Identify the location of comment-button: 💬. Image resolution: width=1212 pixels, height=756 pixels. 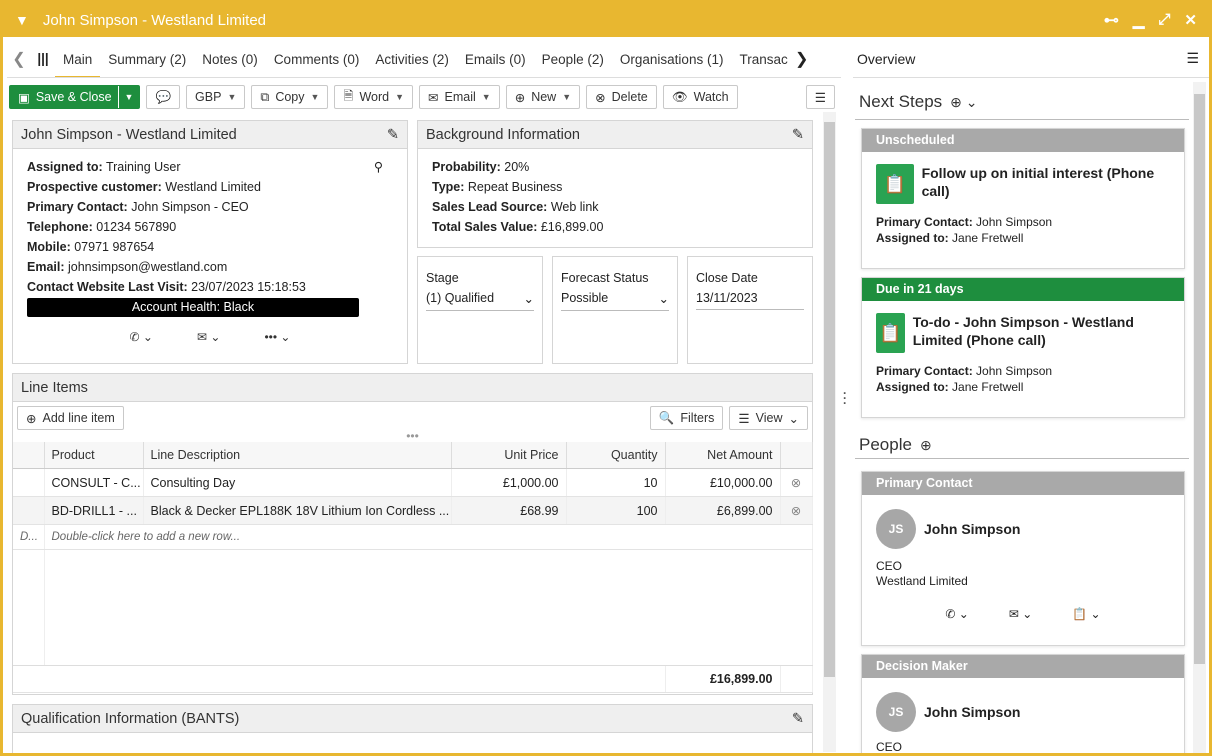
(163, 97).